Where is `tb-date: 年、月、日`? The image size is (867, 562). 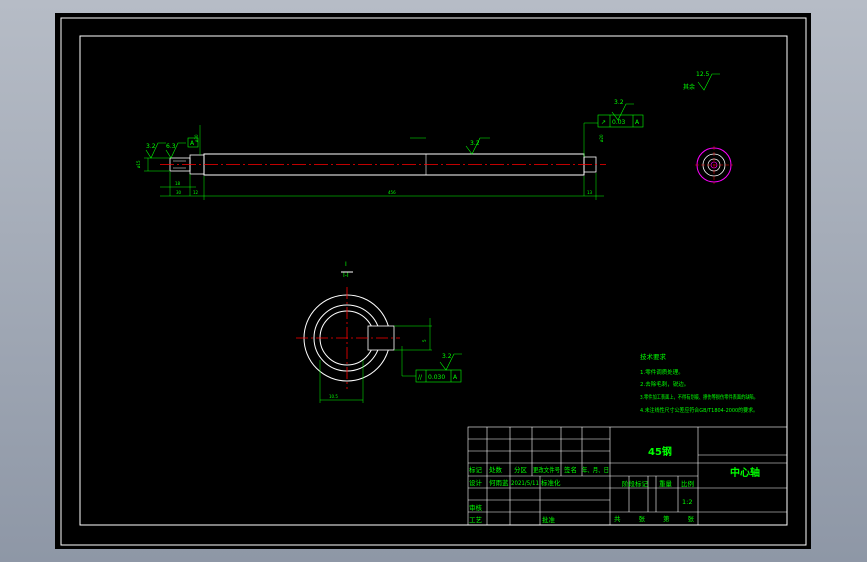
tb-date: 年、月、日 is located at coordinates (595, 469).